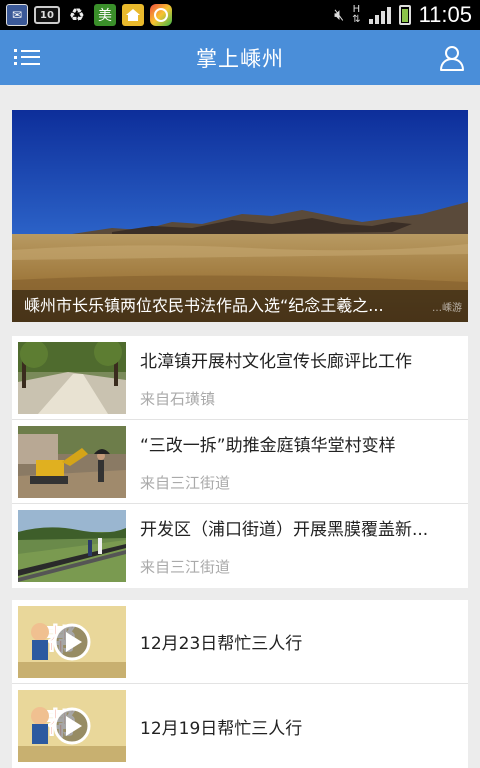 This screenshot has width=480, height=768. Describe the element at coordinates (268, 445) in the screenshot. I see `news-title: “三改一拆”助推金庭镇华堂村变样` at that location.